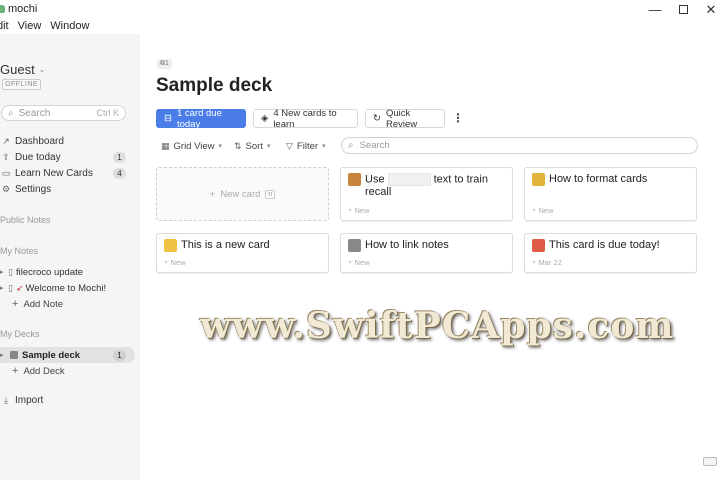  What do you see at coordinates (6, 189) in the screenshot?
I see `gear-icon: ⚙` at bounding box center [6, 189].